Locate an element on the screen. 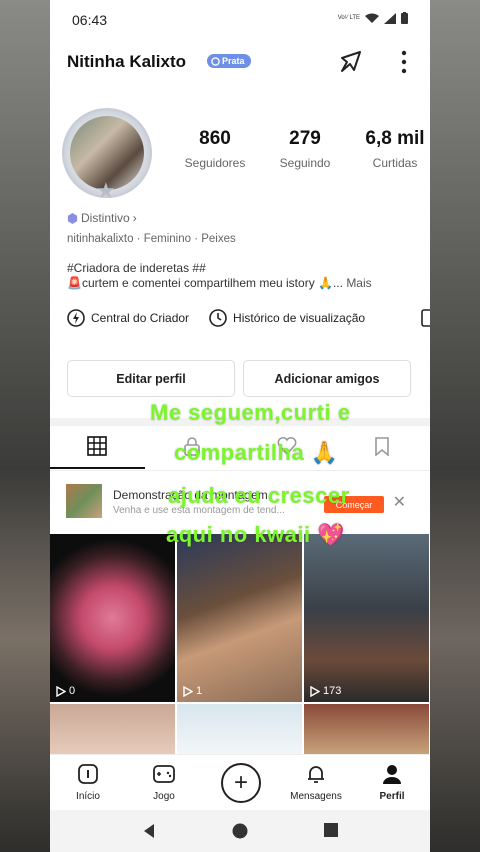 The image size is (480, 852). share-icon is located at coordinates (351, 62).